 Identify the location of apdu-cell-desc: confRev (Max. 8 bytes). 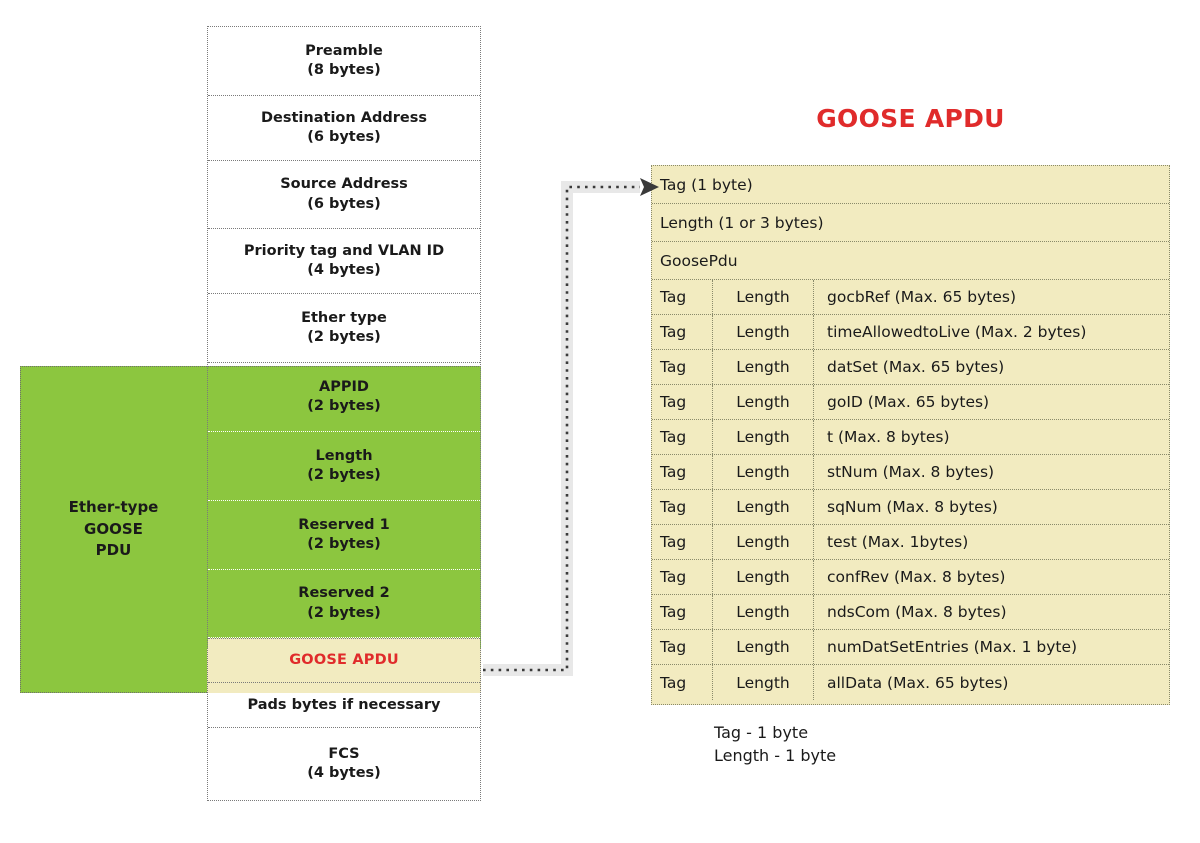
(916, 577).